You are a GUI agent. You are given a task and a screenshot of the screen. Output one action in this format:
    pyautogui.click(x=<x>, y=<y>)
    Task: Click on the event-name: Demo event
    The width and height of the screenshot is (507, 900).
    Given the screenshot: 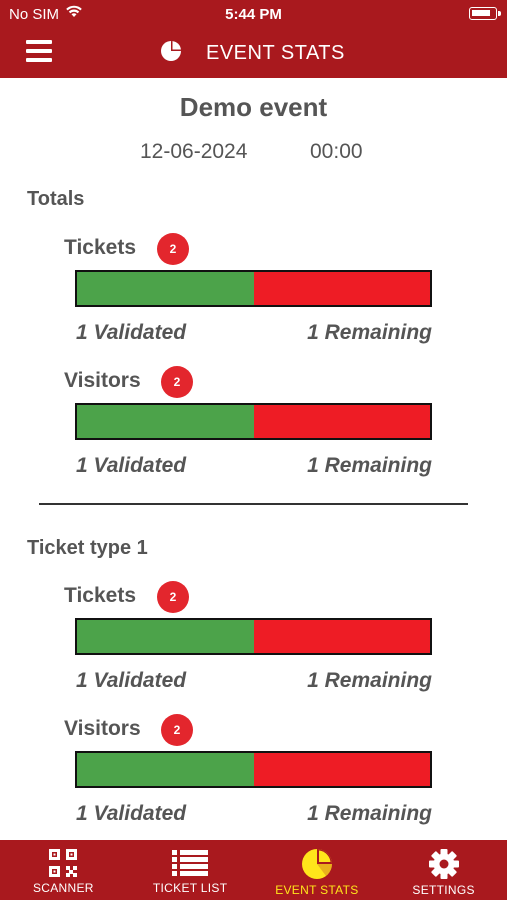 What is the action you would take?
    pyautogui.click(x=253, y=107)
    